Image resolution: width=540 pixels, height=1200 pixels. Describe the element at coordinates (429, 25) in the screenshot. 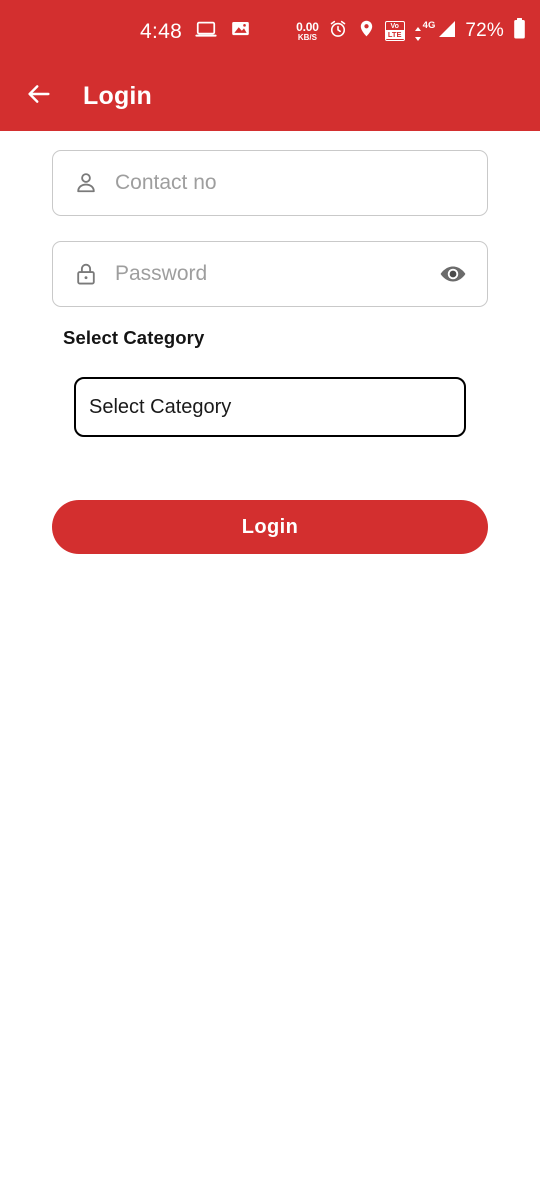

I see `network-generation-label: 4G` at that location.